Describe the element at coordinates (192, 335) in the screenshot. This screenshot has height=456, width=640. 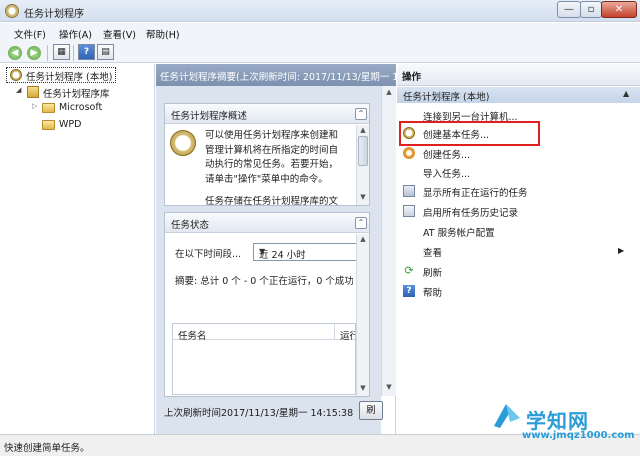
I see `column-task-name: 任务名` at that location.